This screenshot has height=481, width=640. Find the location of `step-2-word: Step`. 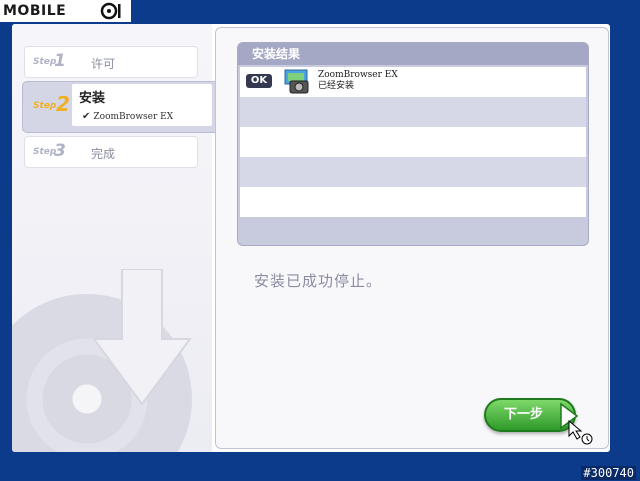

step-2-word: Step is located at coordinates (45, 106).